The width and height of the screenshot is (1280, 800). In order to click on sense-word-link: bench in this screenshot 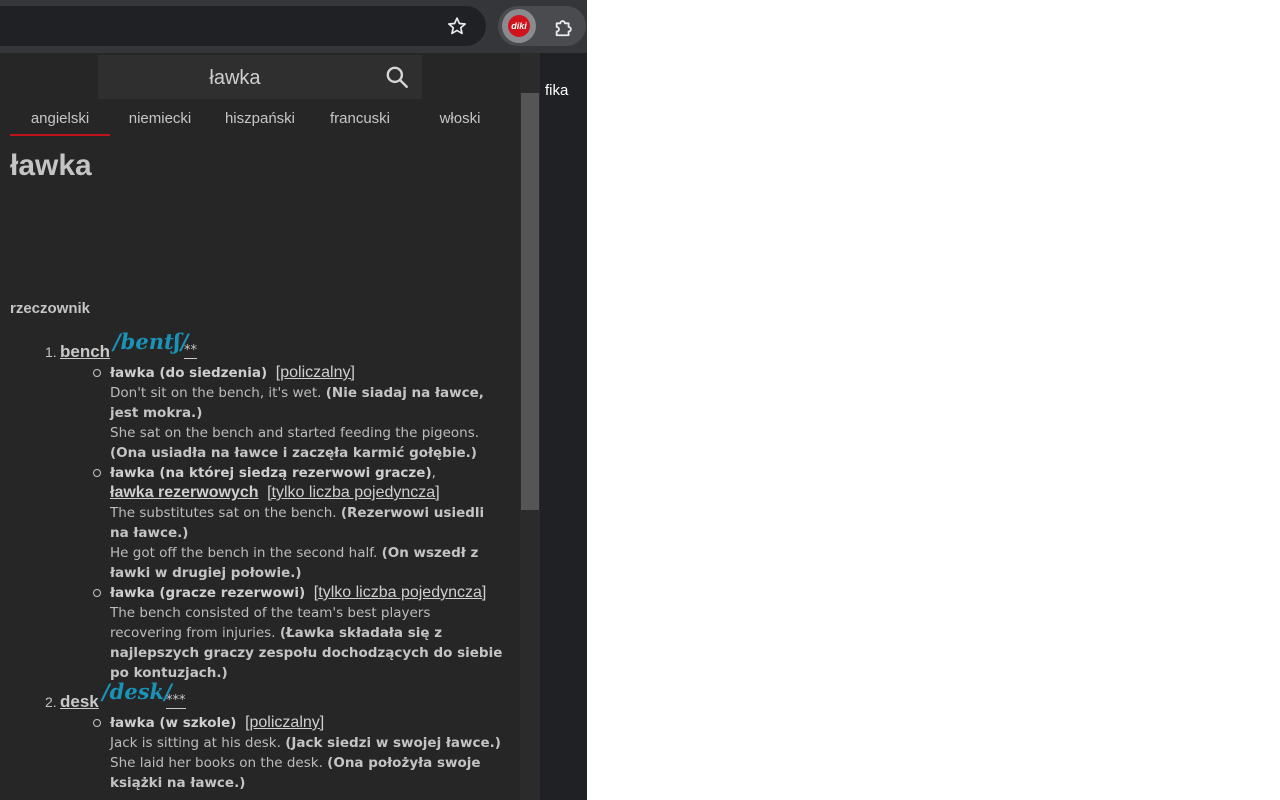, I will do `click(85, 352)`.